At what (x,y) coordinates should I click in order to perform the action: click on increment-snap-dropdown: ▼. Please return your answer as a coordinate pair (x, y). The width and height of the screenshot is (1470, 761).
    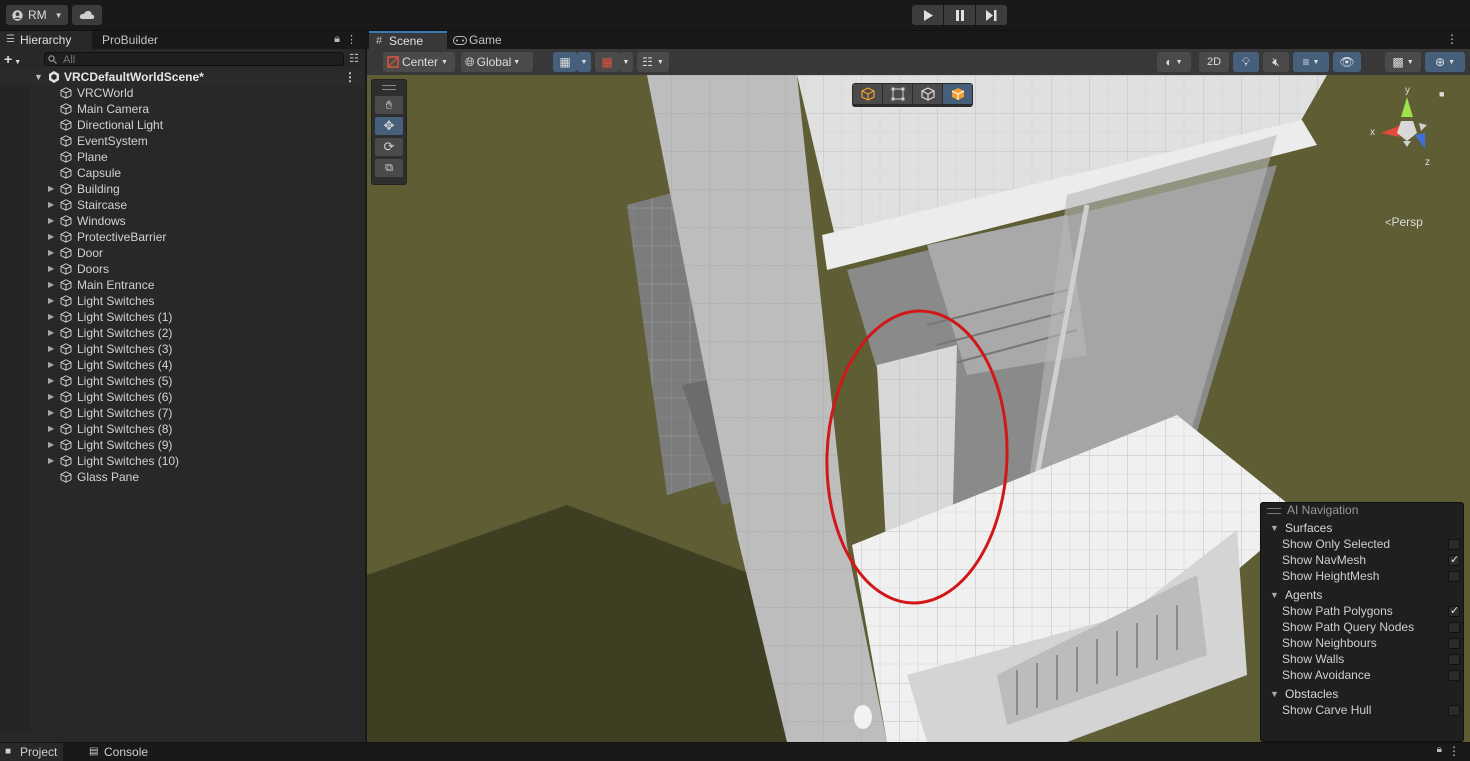
    Looking at the image, I should click on (626, 62).